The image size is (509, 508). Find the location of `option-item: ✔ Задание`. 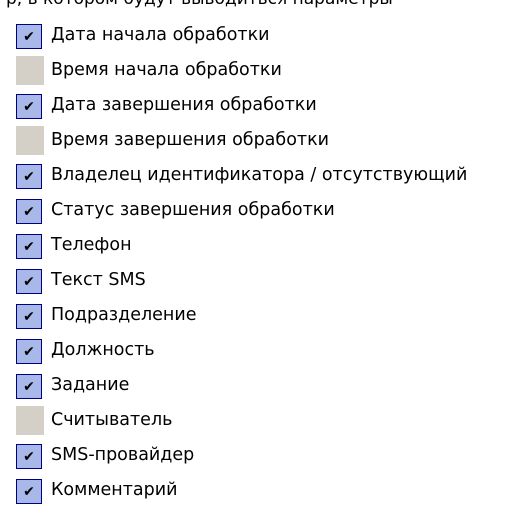

option-item: ✔ Задание is located at coordinates (254, 385).